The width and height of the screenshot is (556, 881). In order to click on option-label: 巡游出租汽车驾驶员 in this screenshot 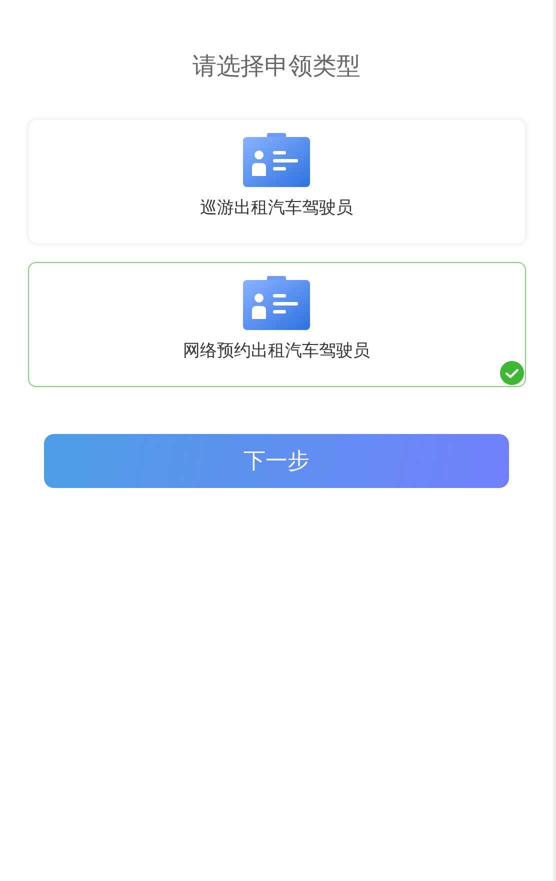, I will do `click(276, 208)`.